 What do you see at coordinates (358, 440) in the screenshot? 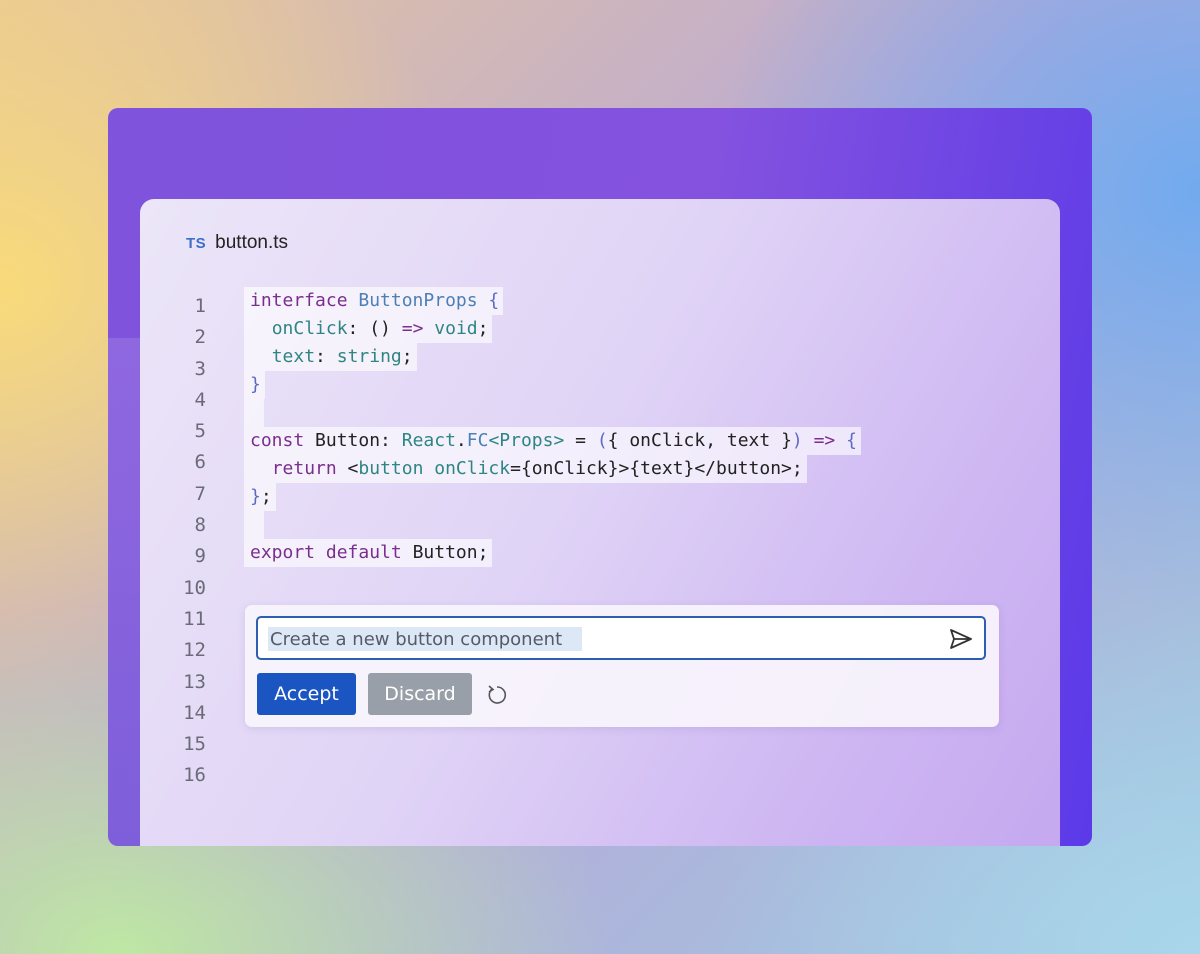
I see `code-token: Button:` at bounding box center [358, 440].